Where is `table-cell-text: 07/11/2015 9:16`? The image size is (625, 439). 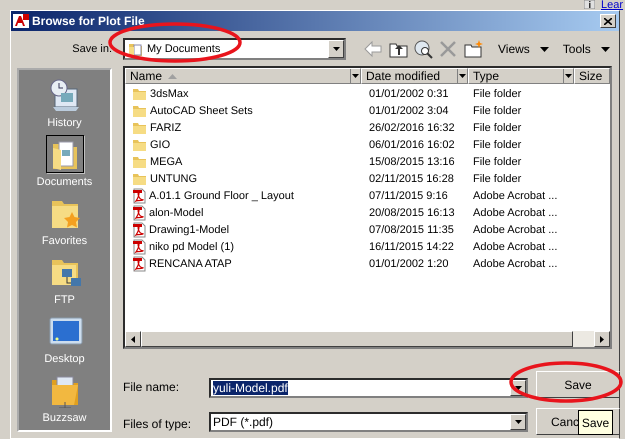
table-cell-text: 07/11/2015 9:16 is located at coordinates (408, 196).